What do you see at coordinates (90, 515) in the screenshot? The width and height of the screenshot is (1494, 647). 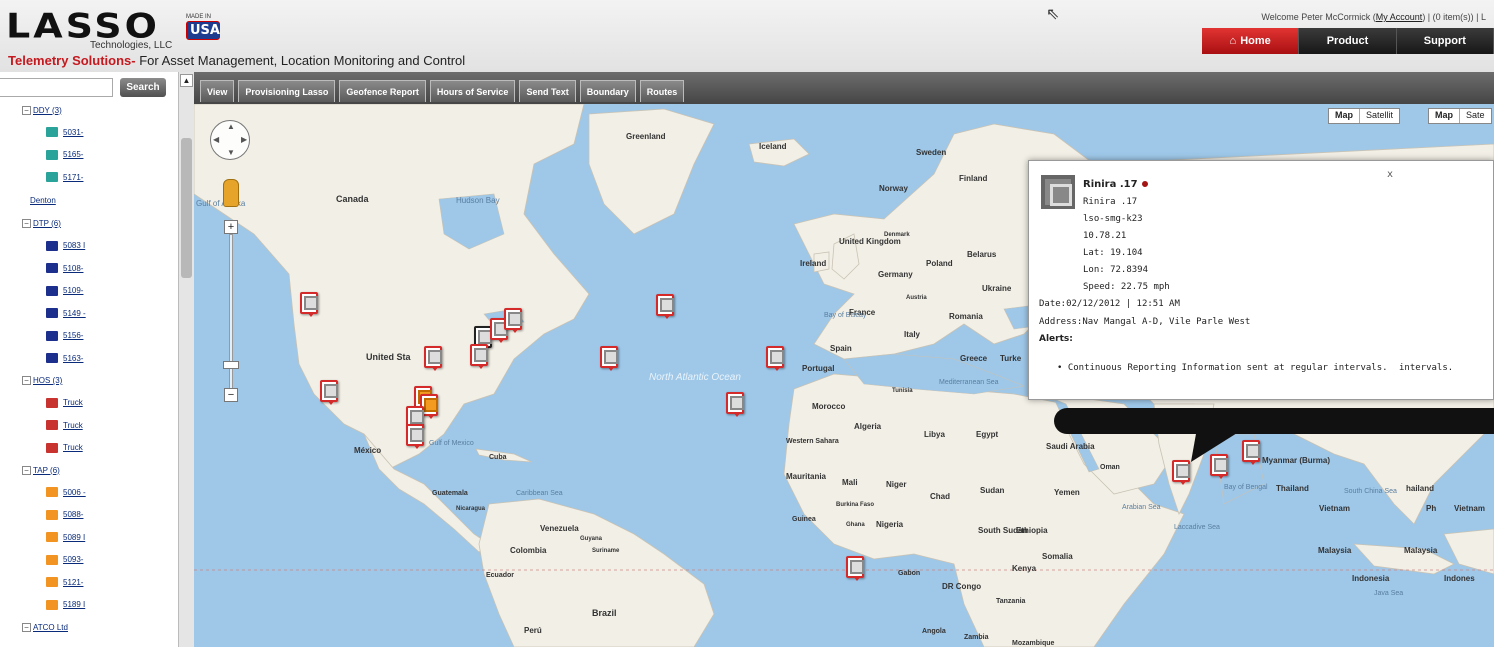 I see `tree-item: 5088-` at bounding box center [90, 515].